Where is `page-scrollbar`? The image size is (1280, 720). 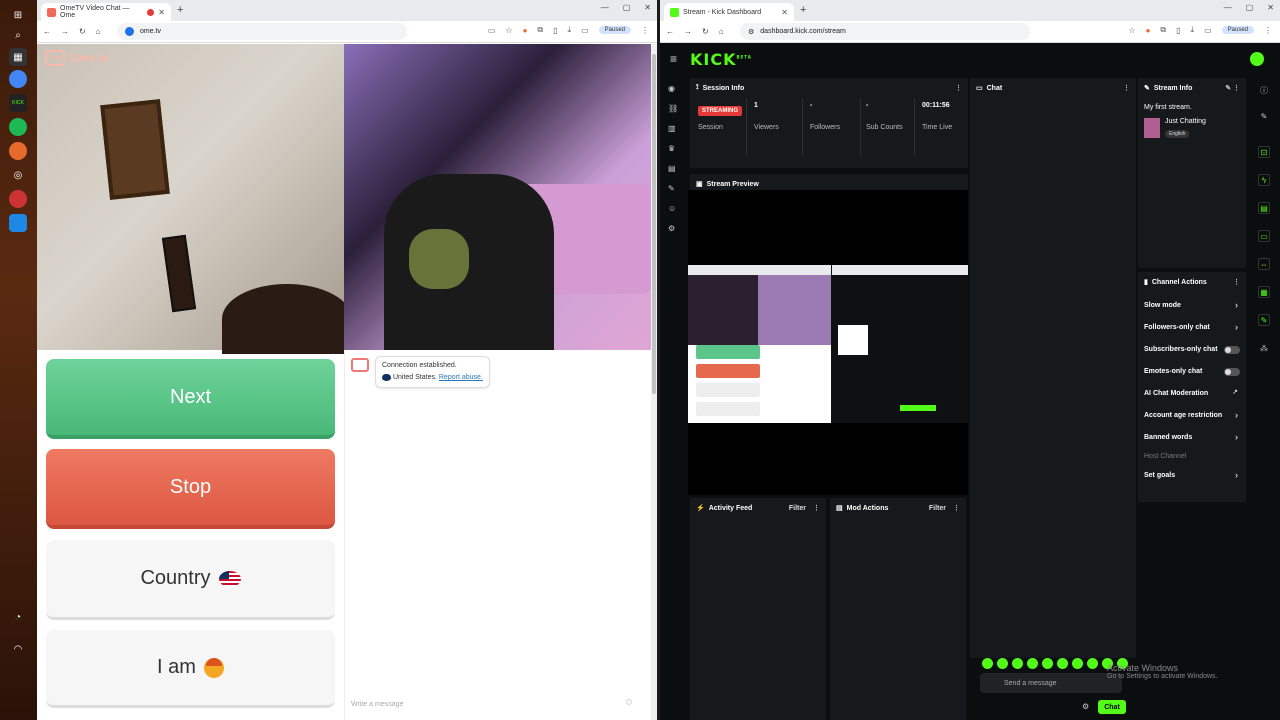
page-scrollbar is located at coordinates (654, 382).